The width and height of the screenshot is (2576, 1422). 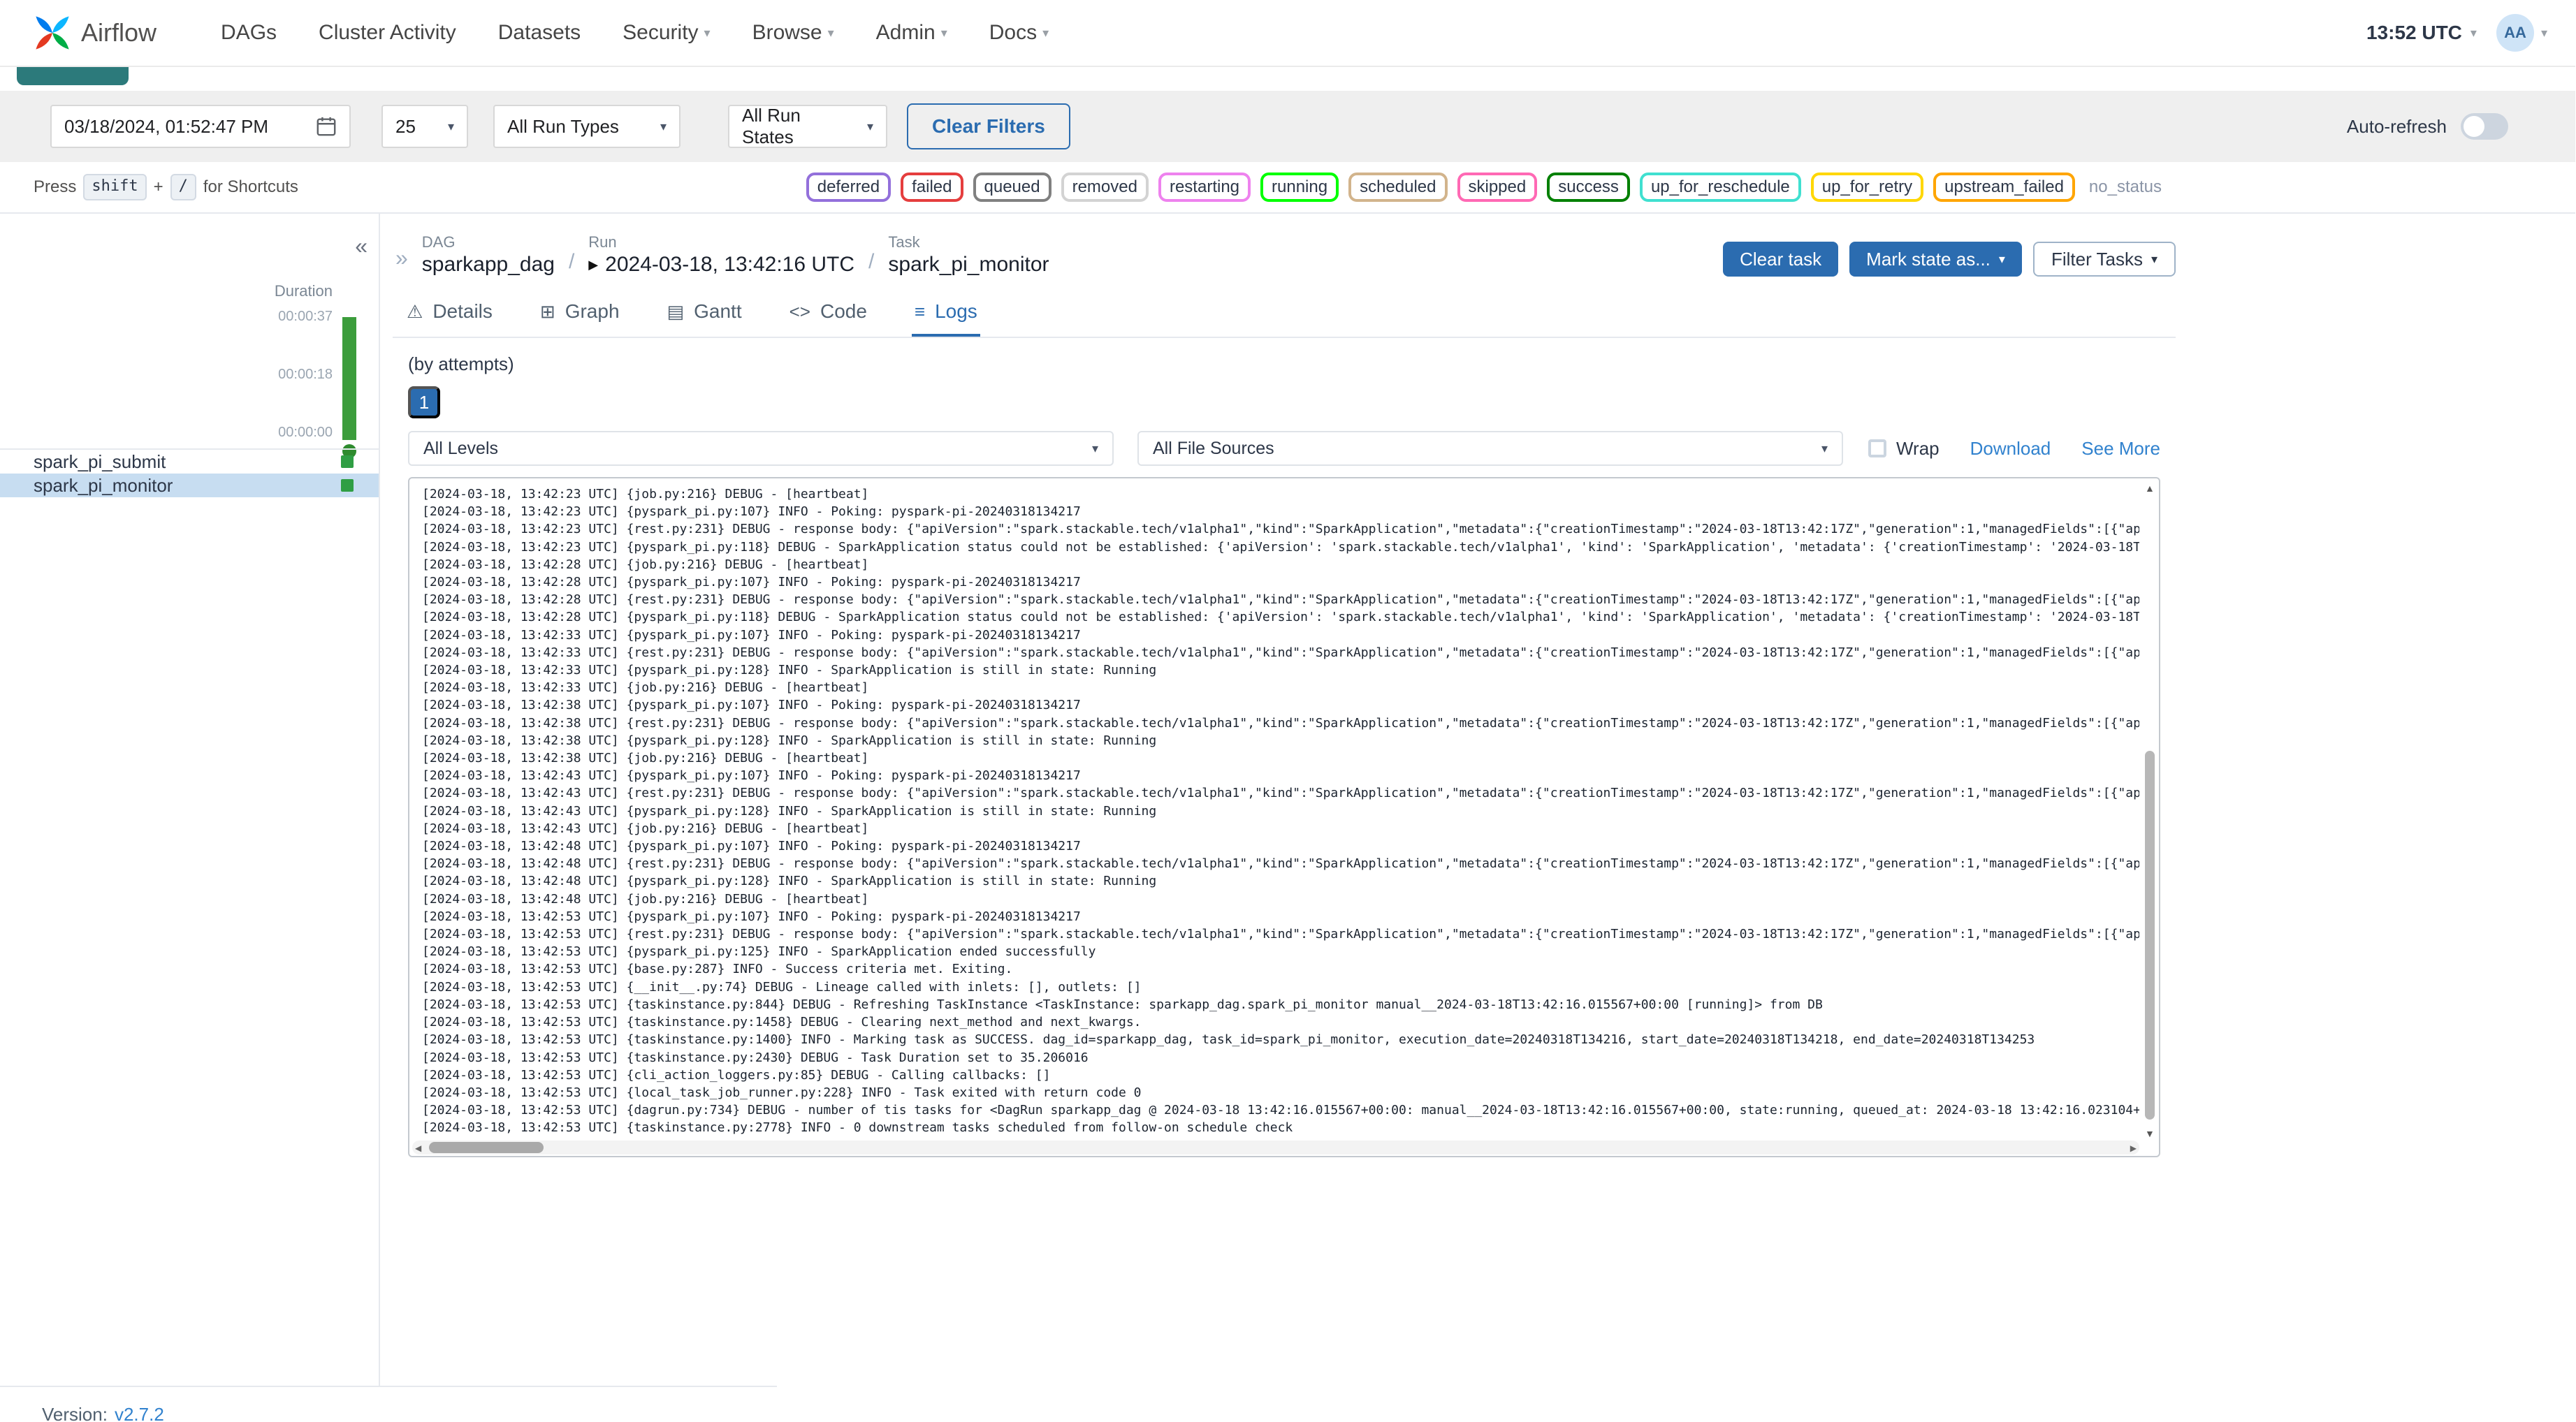 I want to click on legend-upstream_failed: upstream_failed, so click(x=2004, y=187).